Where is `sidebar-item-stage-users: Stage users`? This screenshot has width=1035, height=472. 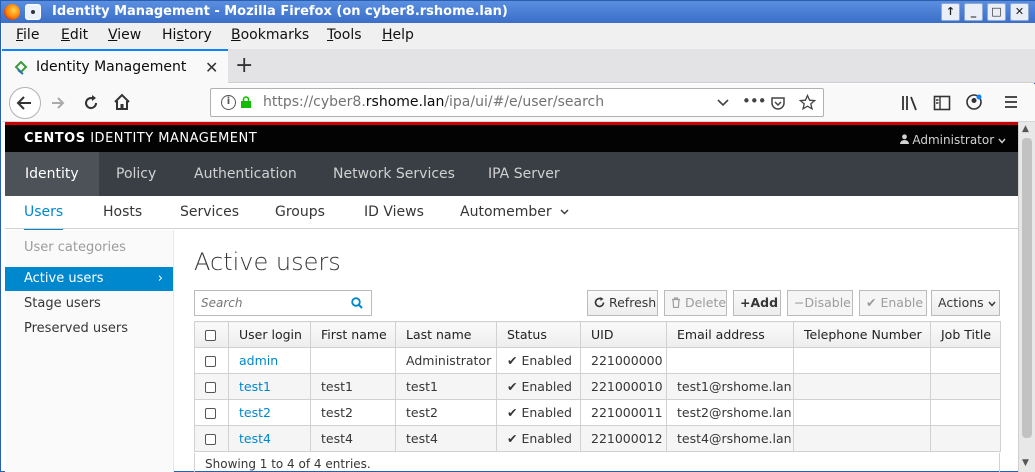 sidebar-item-stage-users: Stage users is located at coordinates (89, 304).